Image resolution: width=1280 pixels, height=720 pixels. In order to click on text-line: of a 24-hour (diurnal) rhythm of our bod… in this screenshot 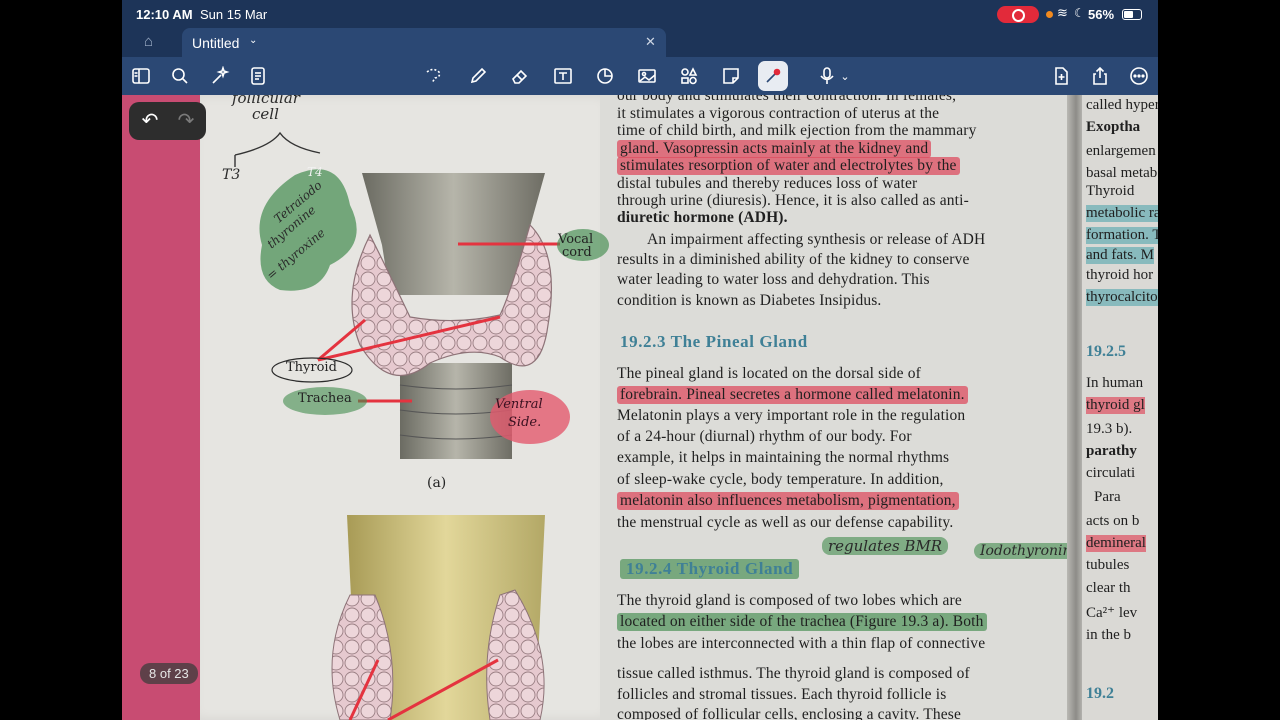, I will do `click(764, 436)`.